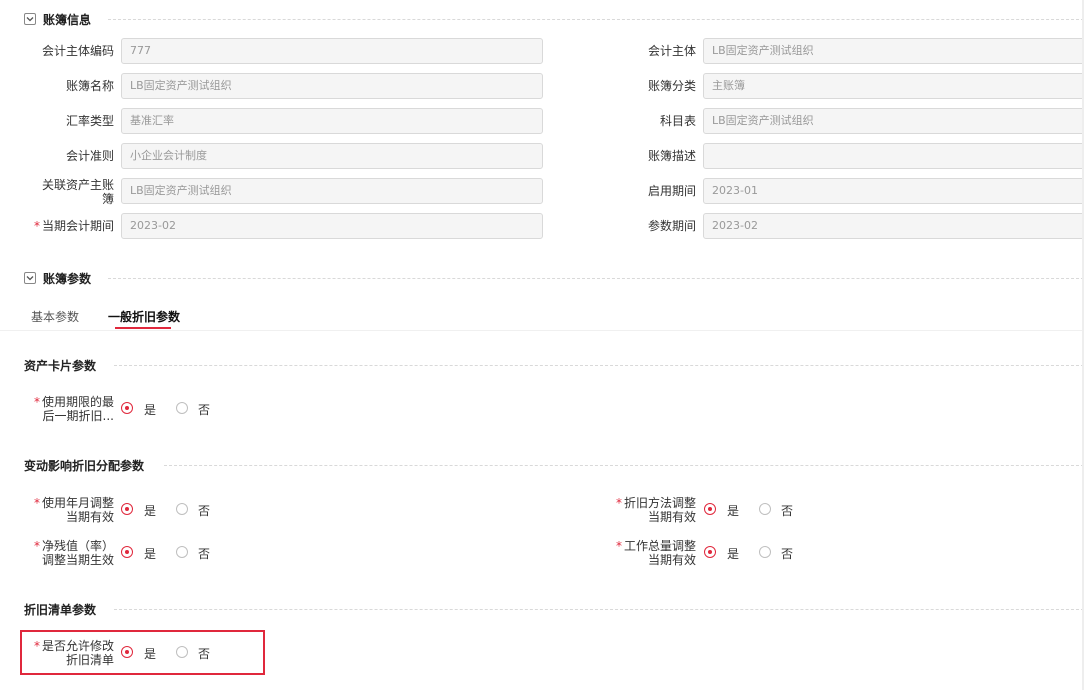 Image resolution: width=1084 pixels, height=690 pixels. What do you see at coordinates (77, 546) in the screenshot?
I see `label-line: 净残值（率）` at bounding box center [77, 546].